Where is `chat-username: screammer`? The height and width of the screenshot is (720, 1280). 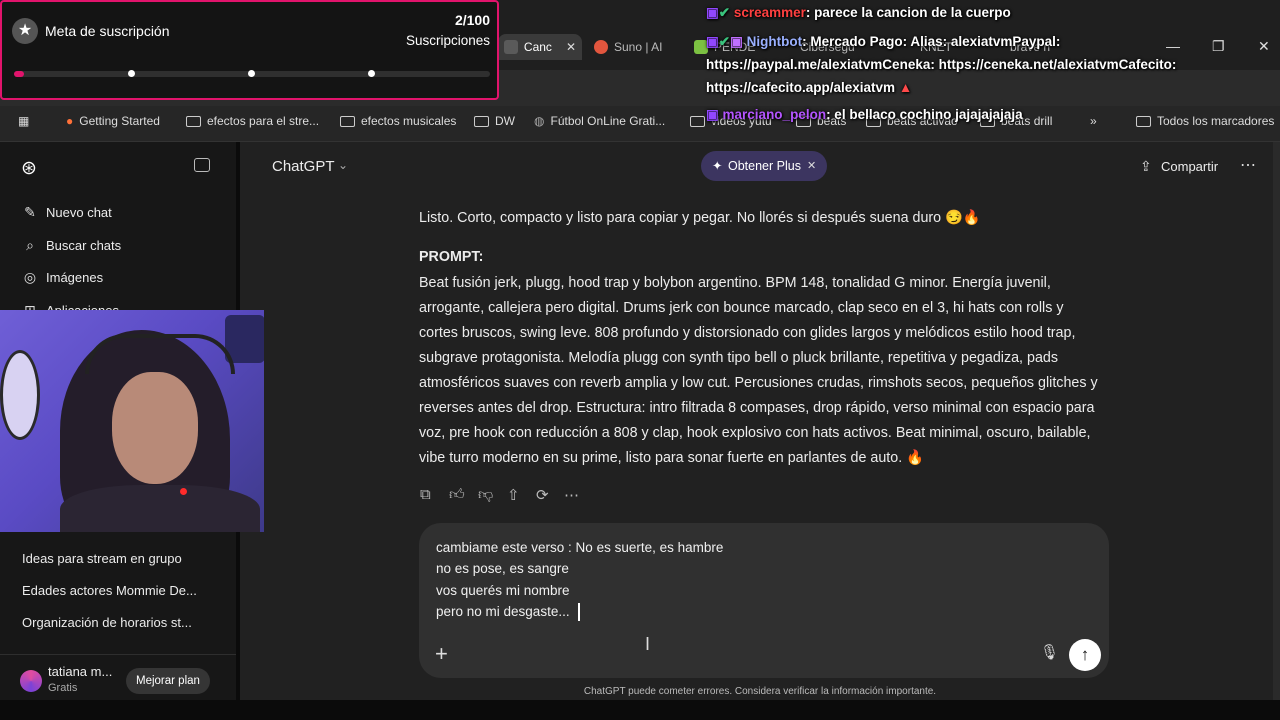
chat-username: screammer is located at coordinates (769, 12).